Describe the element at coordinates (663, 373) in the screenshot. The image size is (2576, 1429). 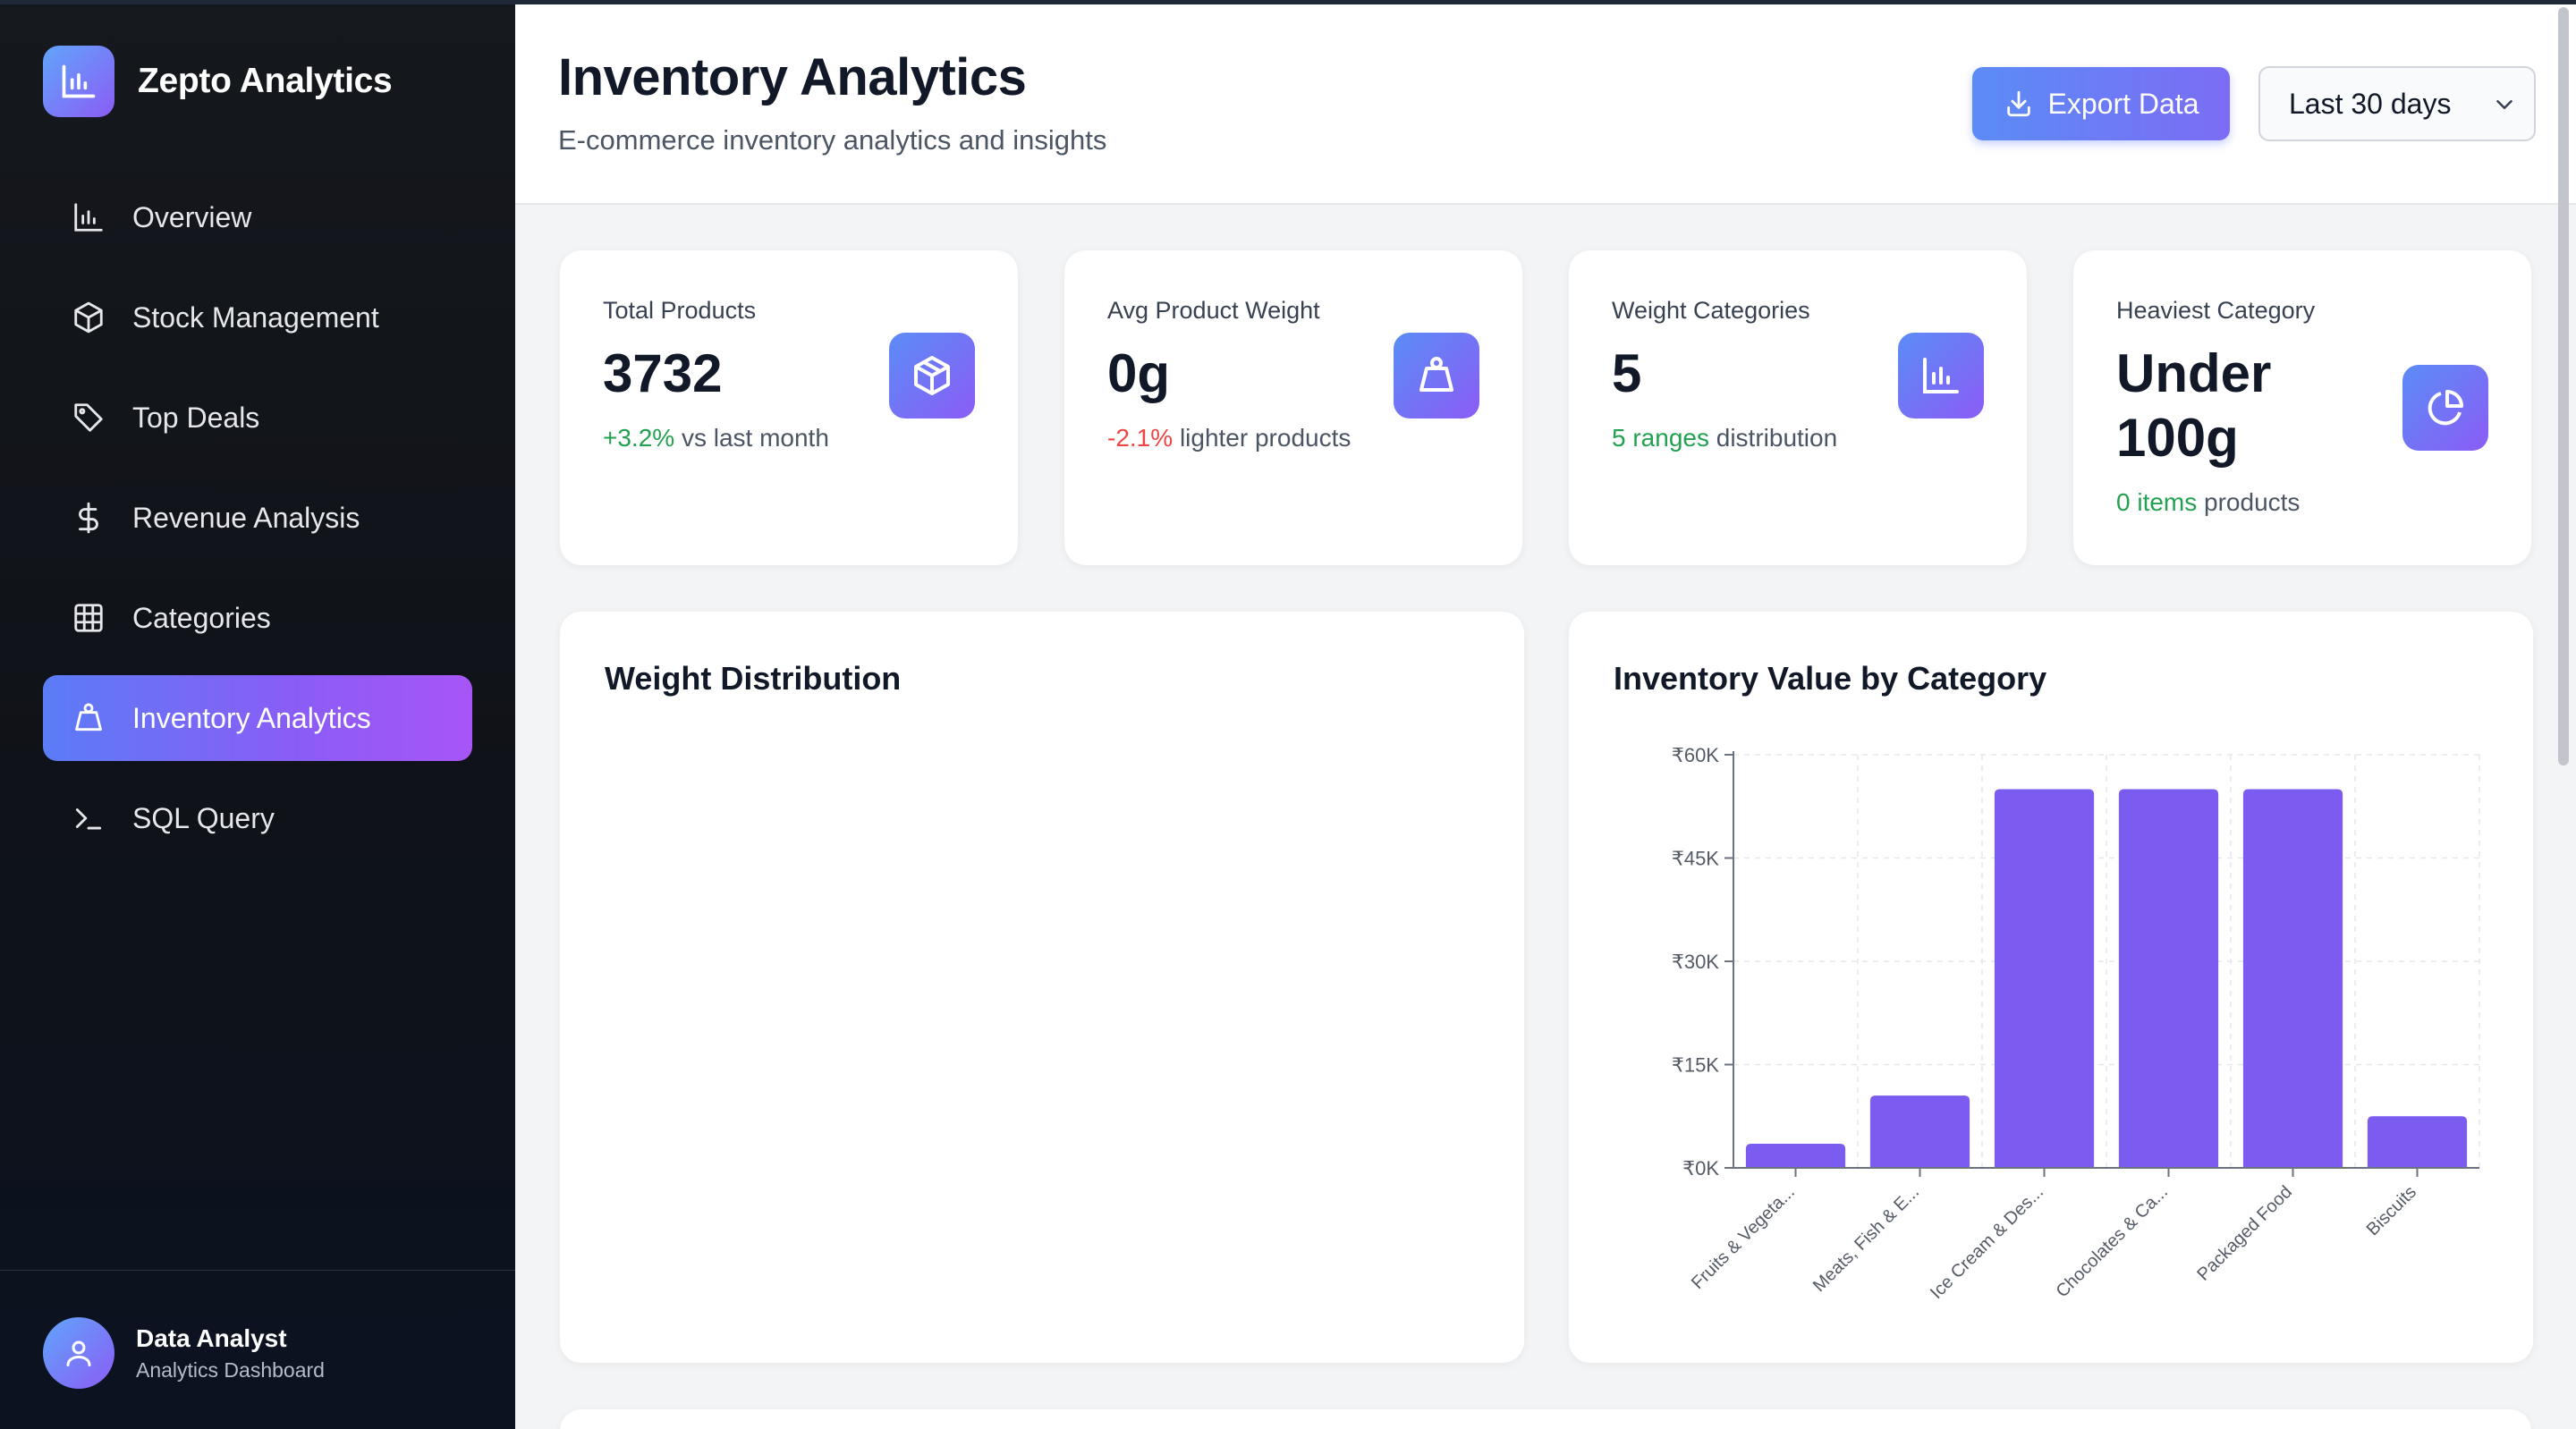
I see `stat-value: 3732` at that location.